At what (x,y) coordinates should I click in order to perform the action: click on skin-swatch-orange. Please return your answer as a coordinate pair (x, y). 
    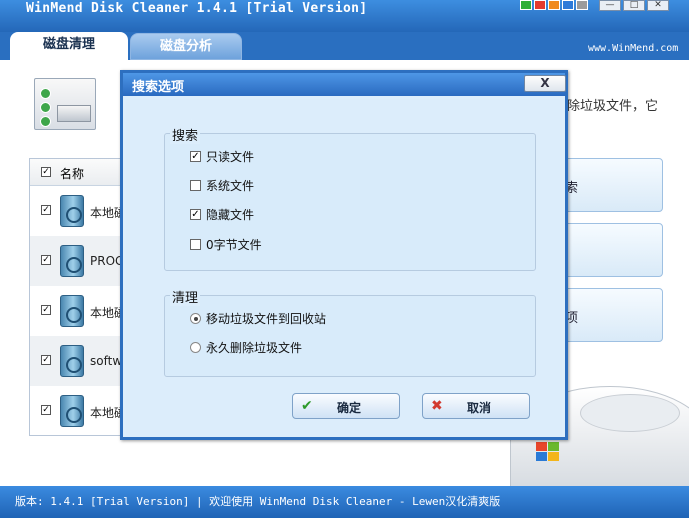
    Looking at the image, I should click on (554, 5).